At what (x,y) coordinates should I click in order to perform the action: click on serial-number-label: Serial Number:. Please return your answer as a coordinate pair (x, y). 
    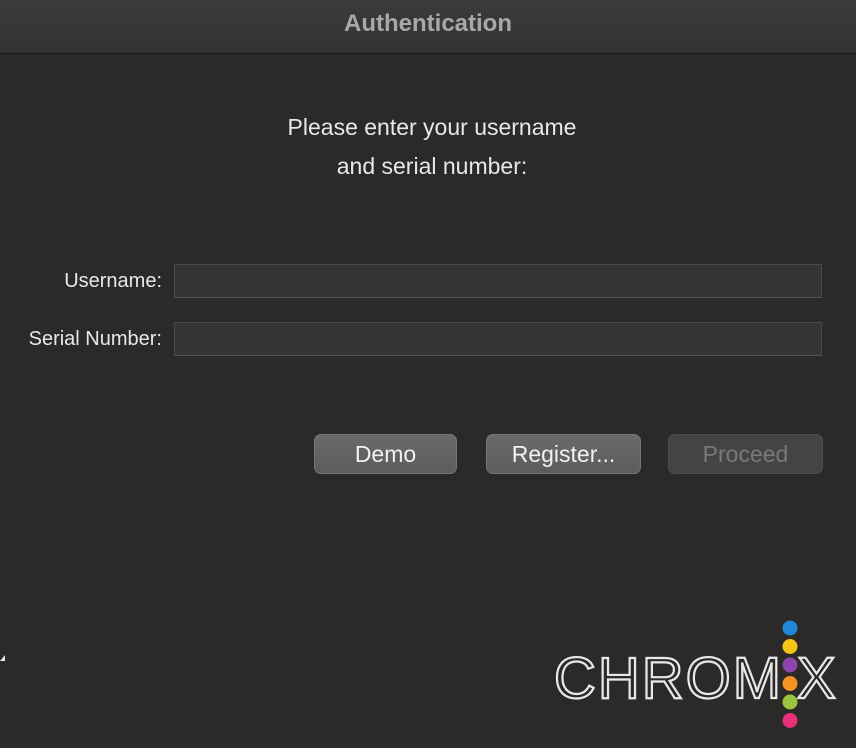
    Looking at the image, I should click on (95, 339).